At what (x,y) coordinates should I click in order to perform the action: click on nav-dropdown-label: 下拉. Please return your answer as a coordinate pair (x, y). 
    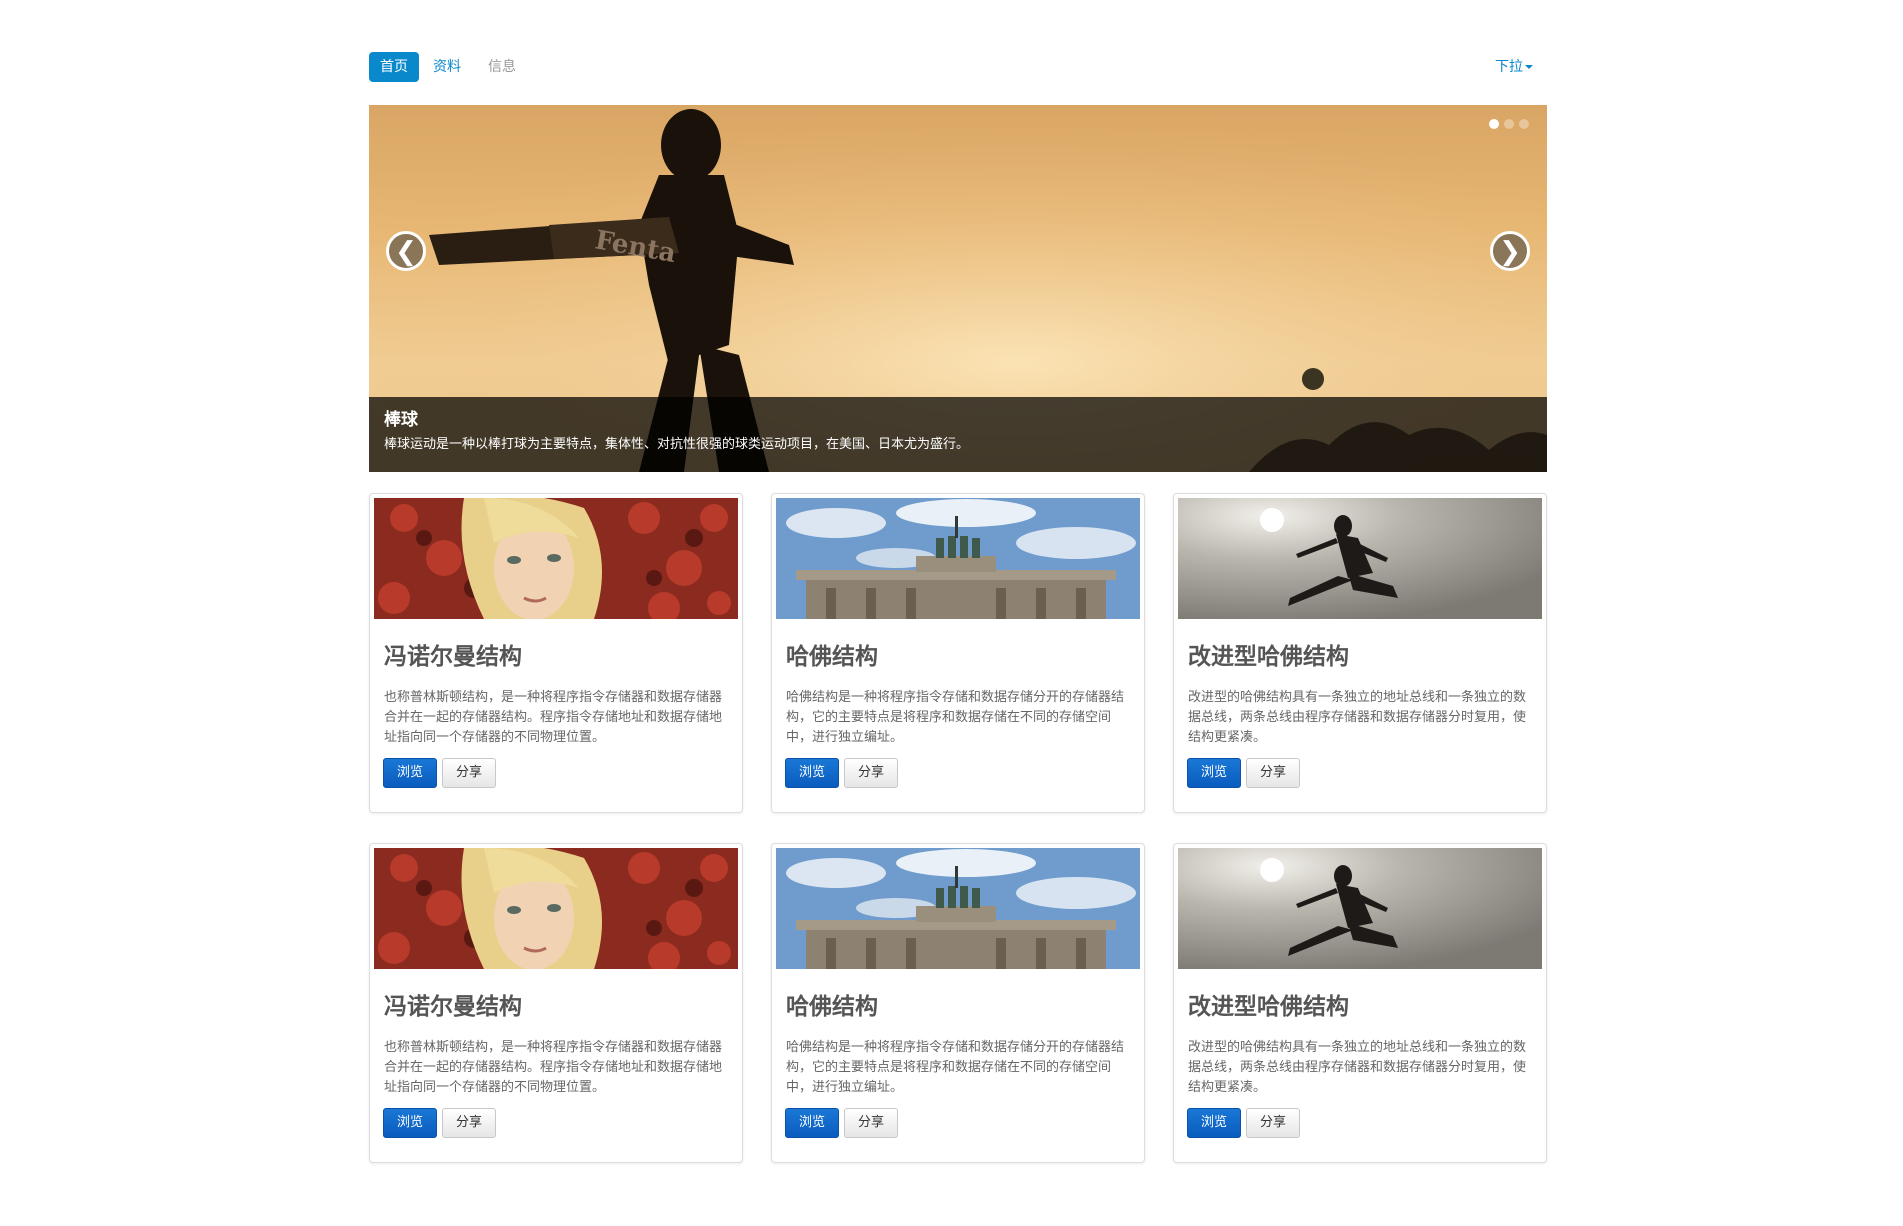
    Looking at the image, I should click on (1509, 67).